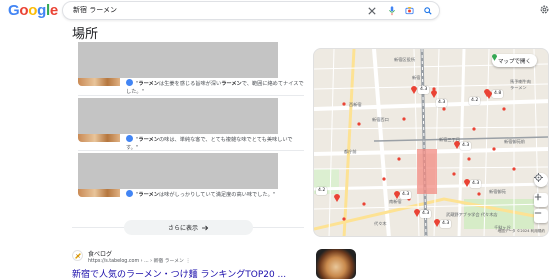  I want to click on map-attribution: 地図データ ©2024 利用規約, so click(521, 231).